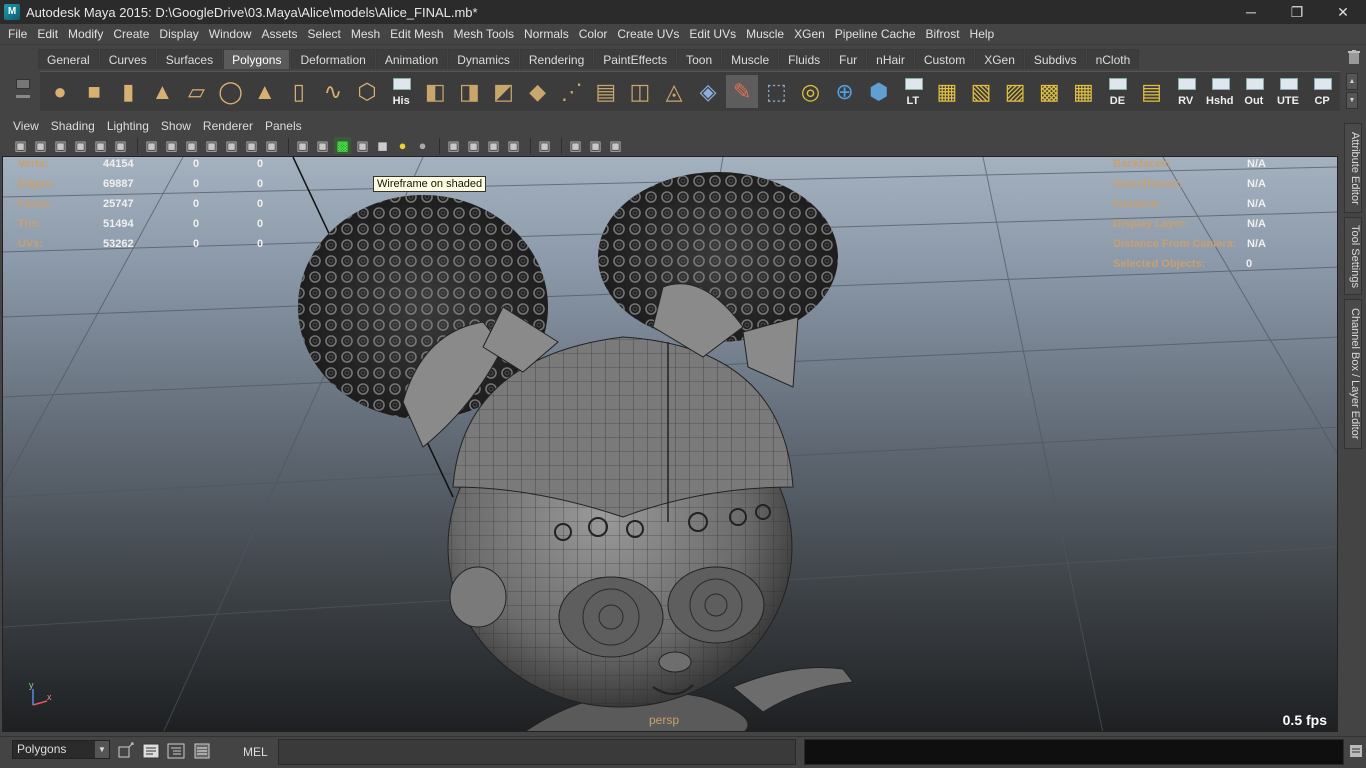 This screenshot has width=1366, height=768. Describe the element at coordinates (151, 145) in the screenshot. I see `grid-icon: ▣` at that location.